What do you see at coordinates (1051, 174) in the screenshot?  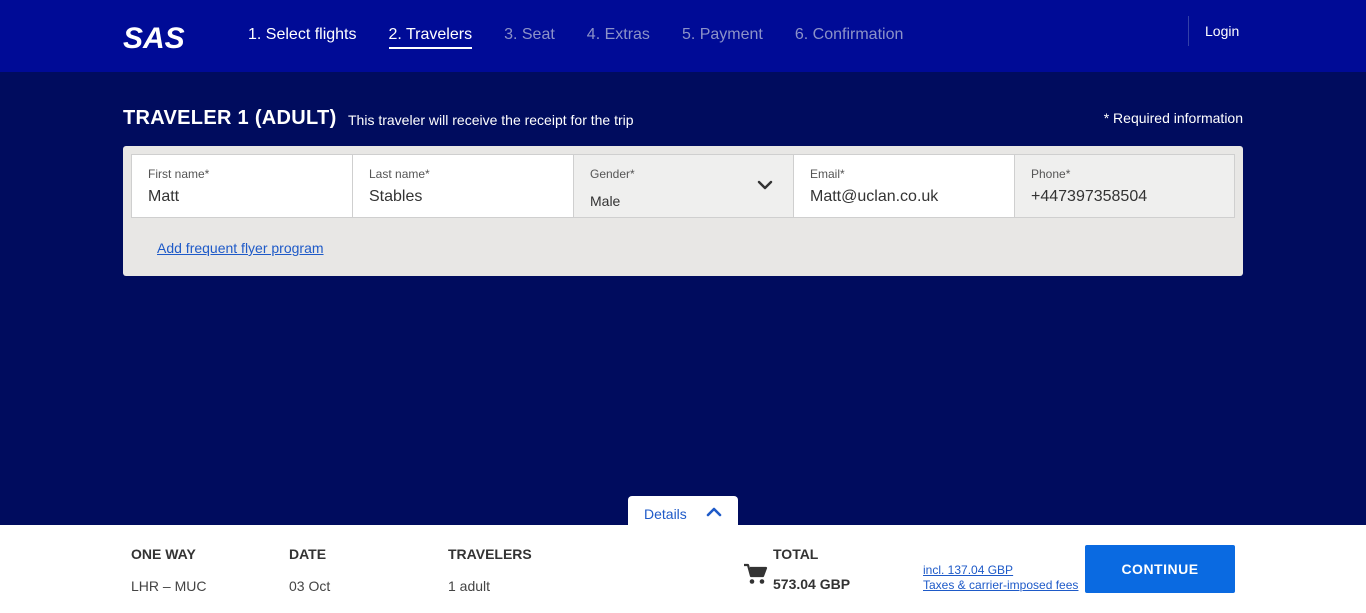 I see `phone-label: Phone*` at bounding box center [1051, 174].